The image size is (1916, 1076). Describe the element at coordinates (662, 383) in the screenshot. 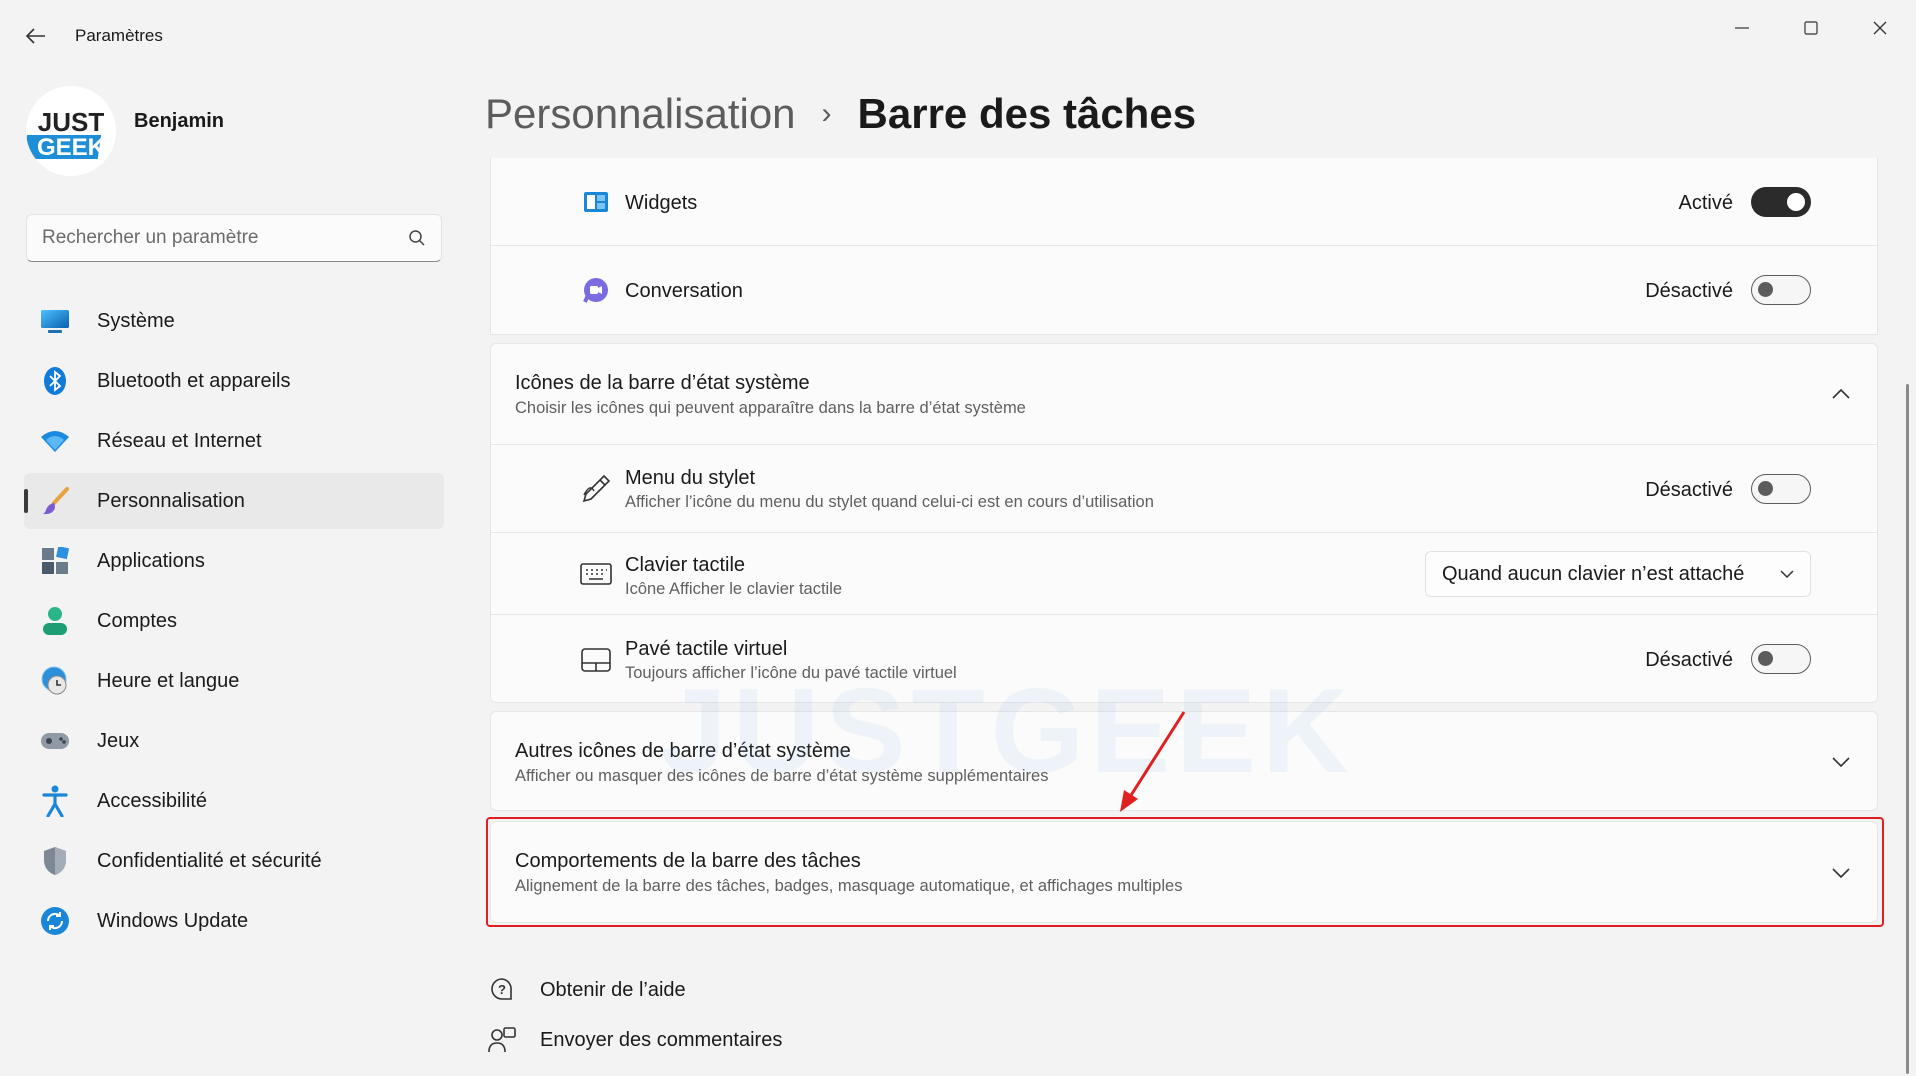

I see `tray-icons-title: Icônes de la barre d’état système` at that location.